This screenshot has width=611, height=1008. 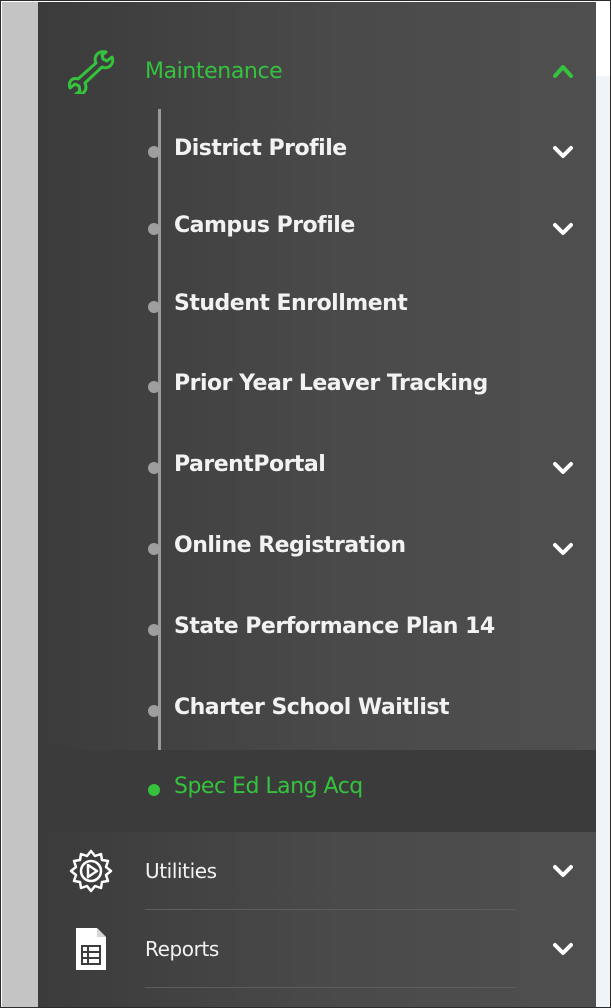 I want to click on menu-item-label: State Performance Plan 14, so click(x=334, y=626).